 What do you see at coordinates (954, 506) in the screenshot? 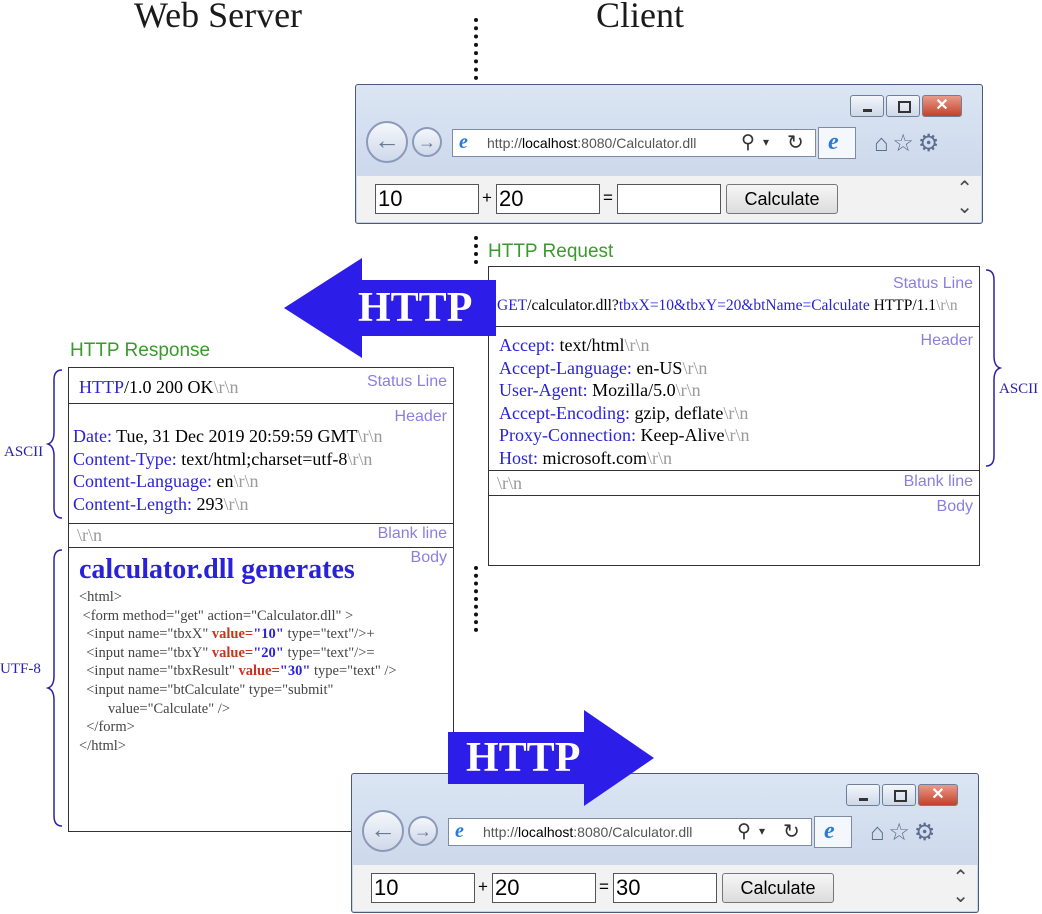
I see `body-label: Body` at bounding box center [954, 506].